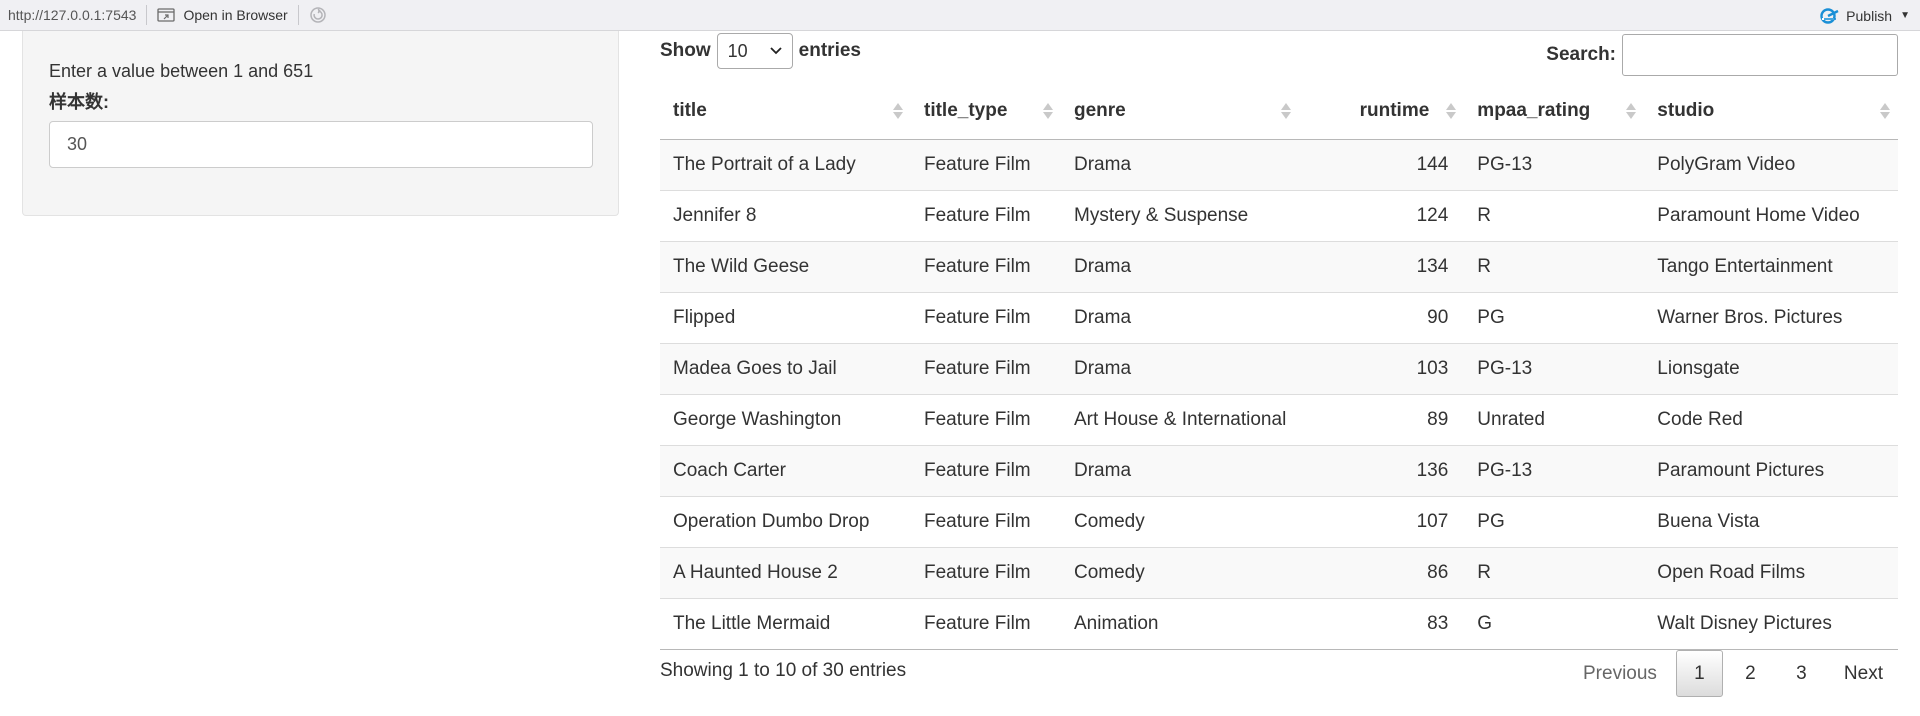 This screenshot has width=1920, height=716. I want to click on cell-studio: Warner Bros. Pictures, so click(1771, 318).